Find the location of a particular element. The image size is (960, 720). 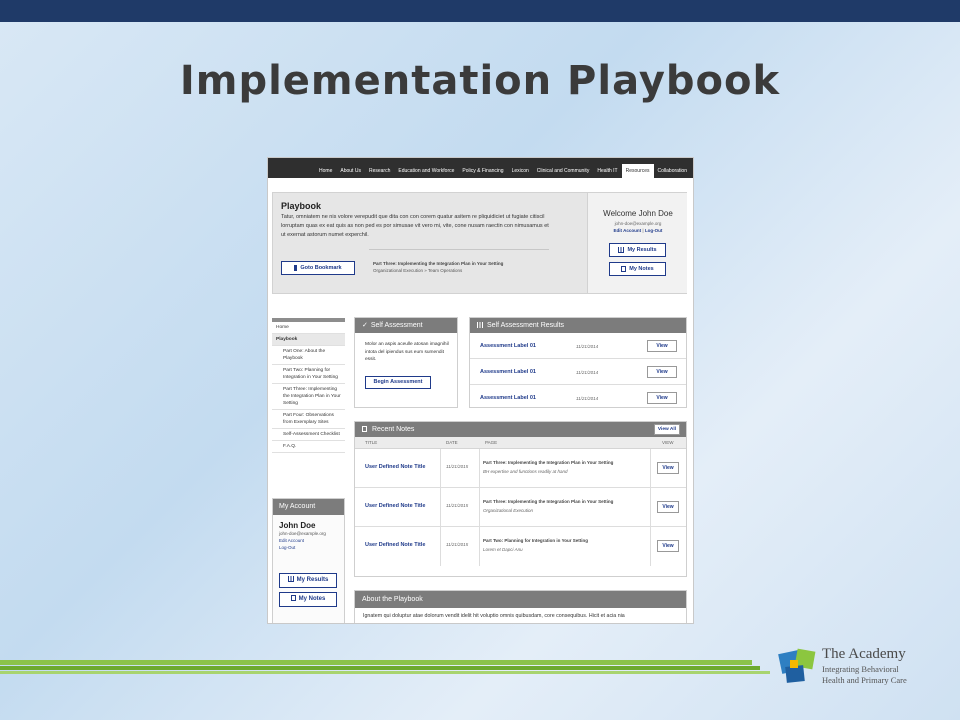

sidebar-item-checklist: Self-Assessment Checklist is located at coordinates (308, 435).